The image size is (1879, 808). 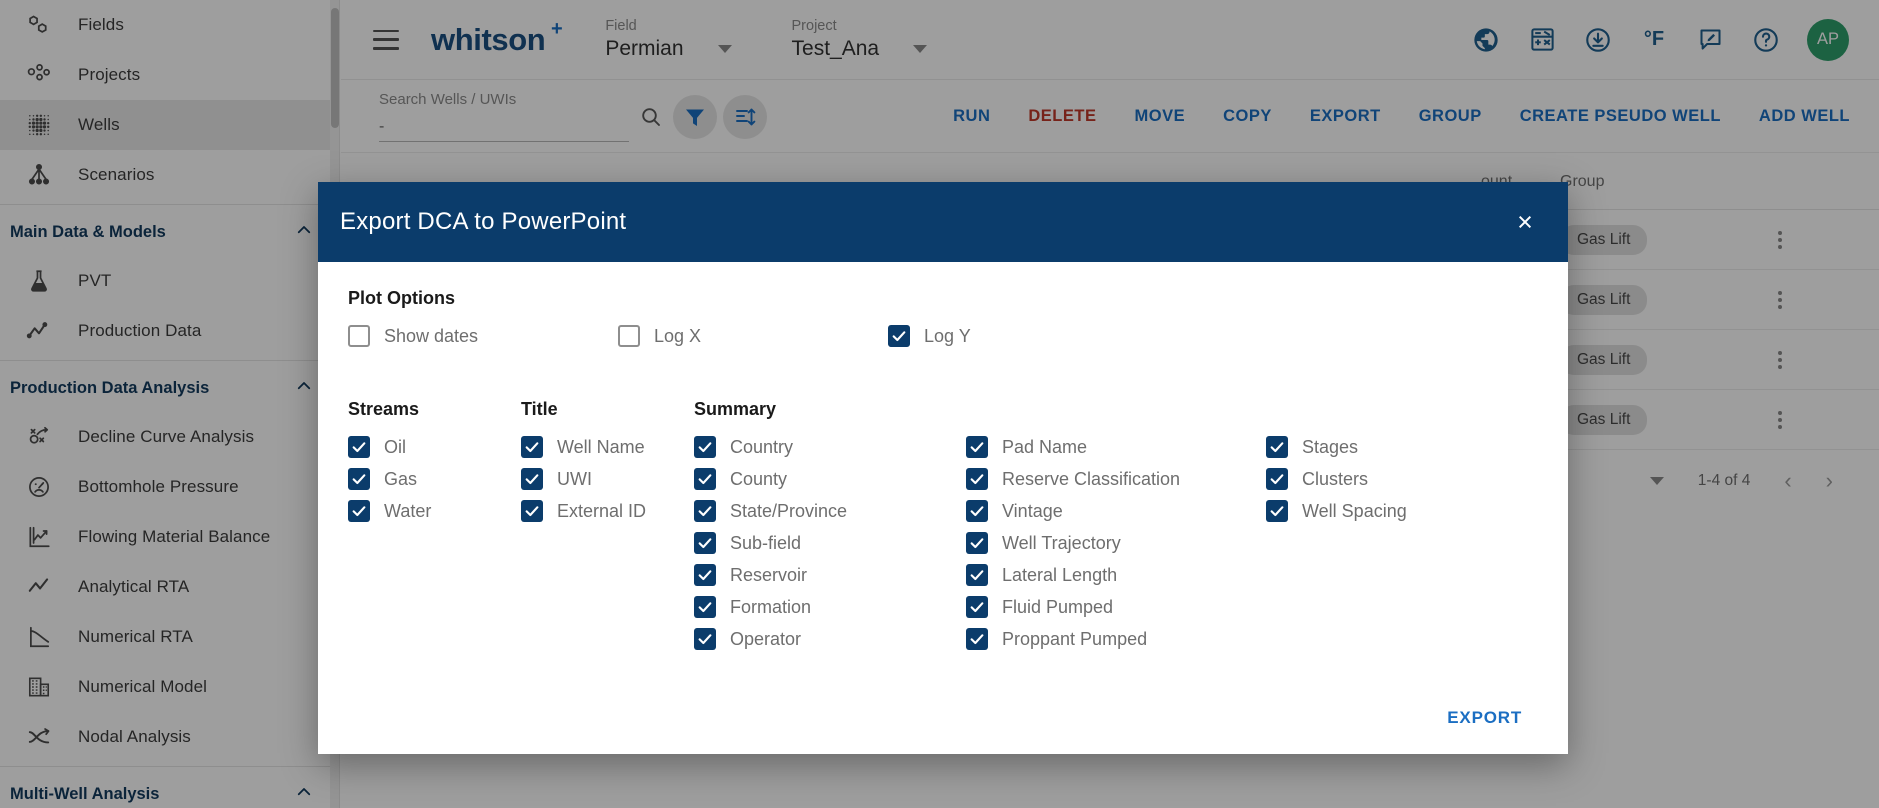 What do you see at coordinates (386, 39) in the screenshot?
I see `hamburger-icon` at bounding box center [386, 39].